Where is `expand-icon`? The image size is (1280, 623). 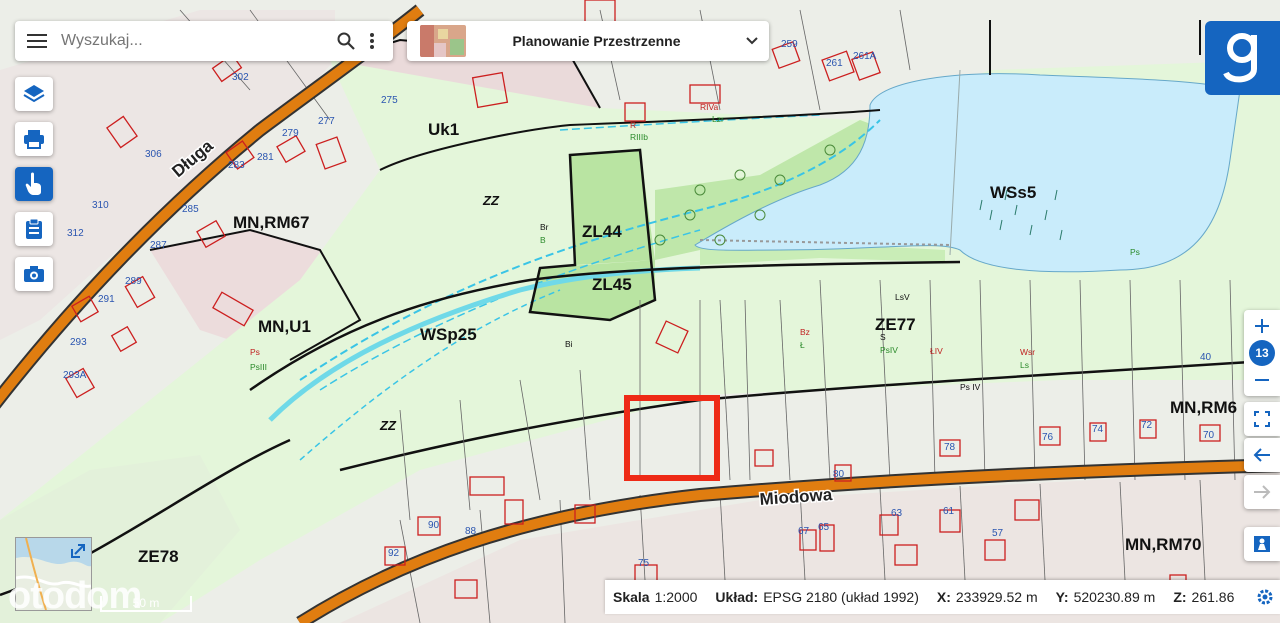 expand-icon is located at coordinates (78, 553).